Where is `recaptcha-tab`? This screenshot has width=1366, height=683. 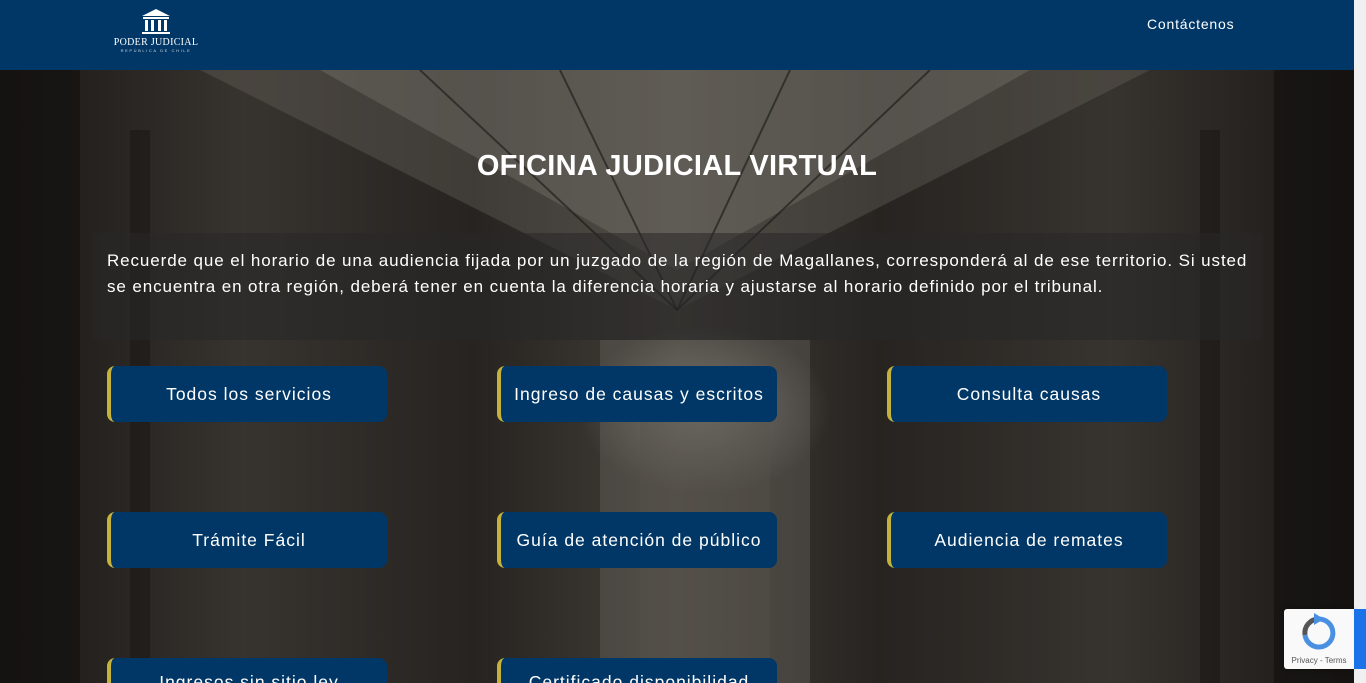
recaptcha-tab is located at coordinates (1360, 639).